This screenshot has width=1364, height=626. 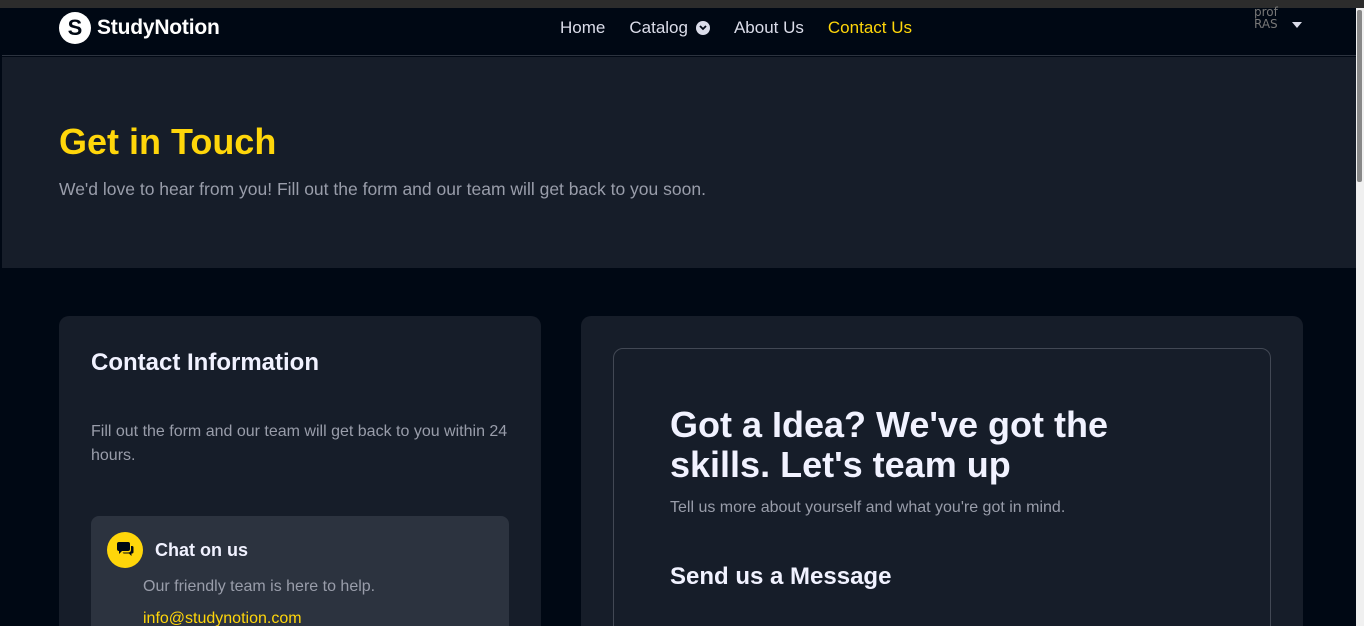 I want to click on send-message-title: Send us a Message, so click(x=781, y=576).